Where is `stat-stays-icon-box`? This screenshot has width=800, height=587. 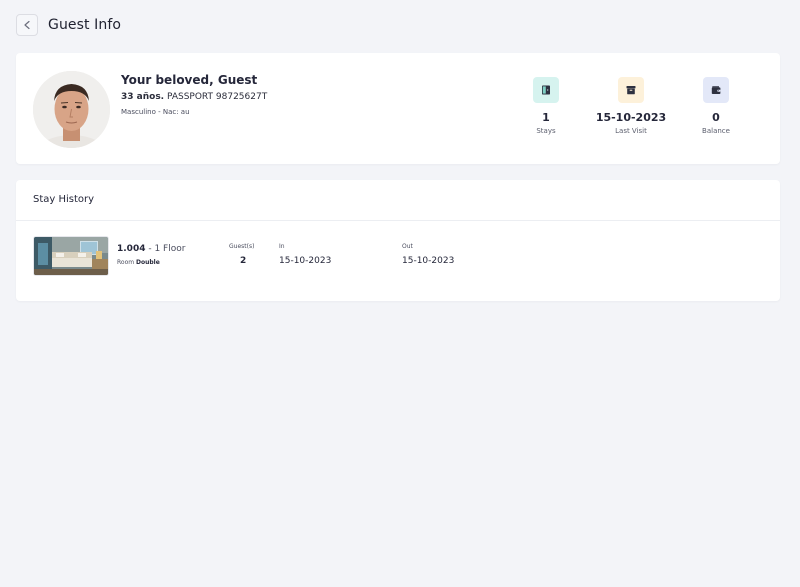
stat-stays-icon-box is located at coordinates (546, 90).